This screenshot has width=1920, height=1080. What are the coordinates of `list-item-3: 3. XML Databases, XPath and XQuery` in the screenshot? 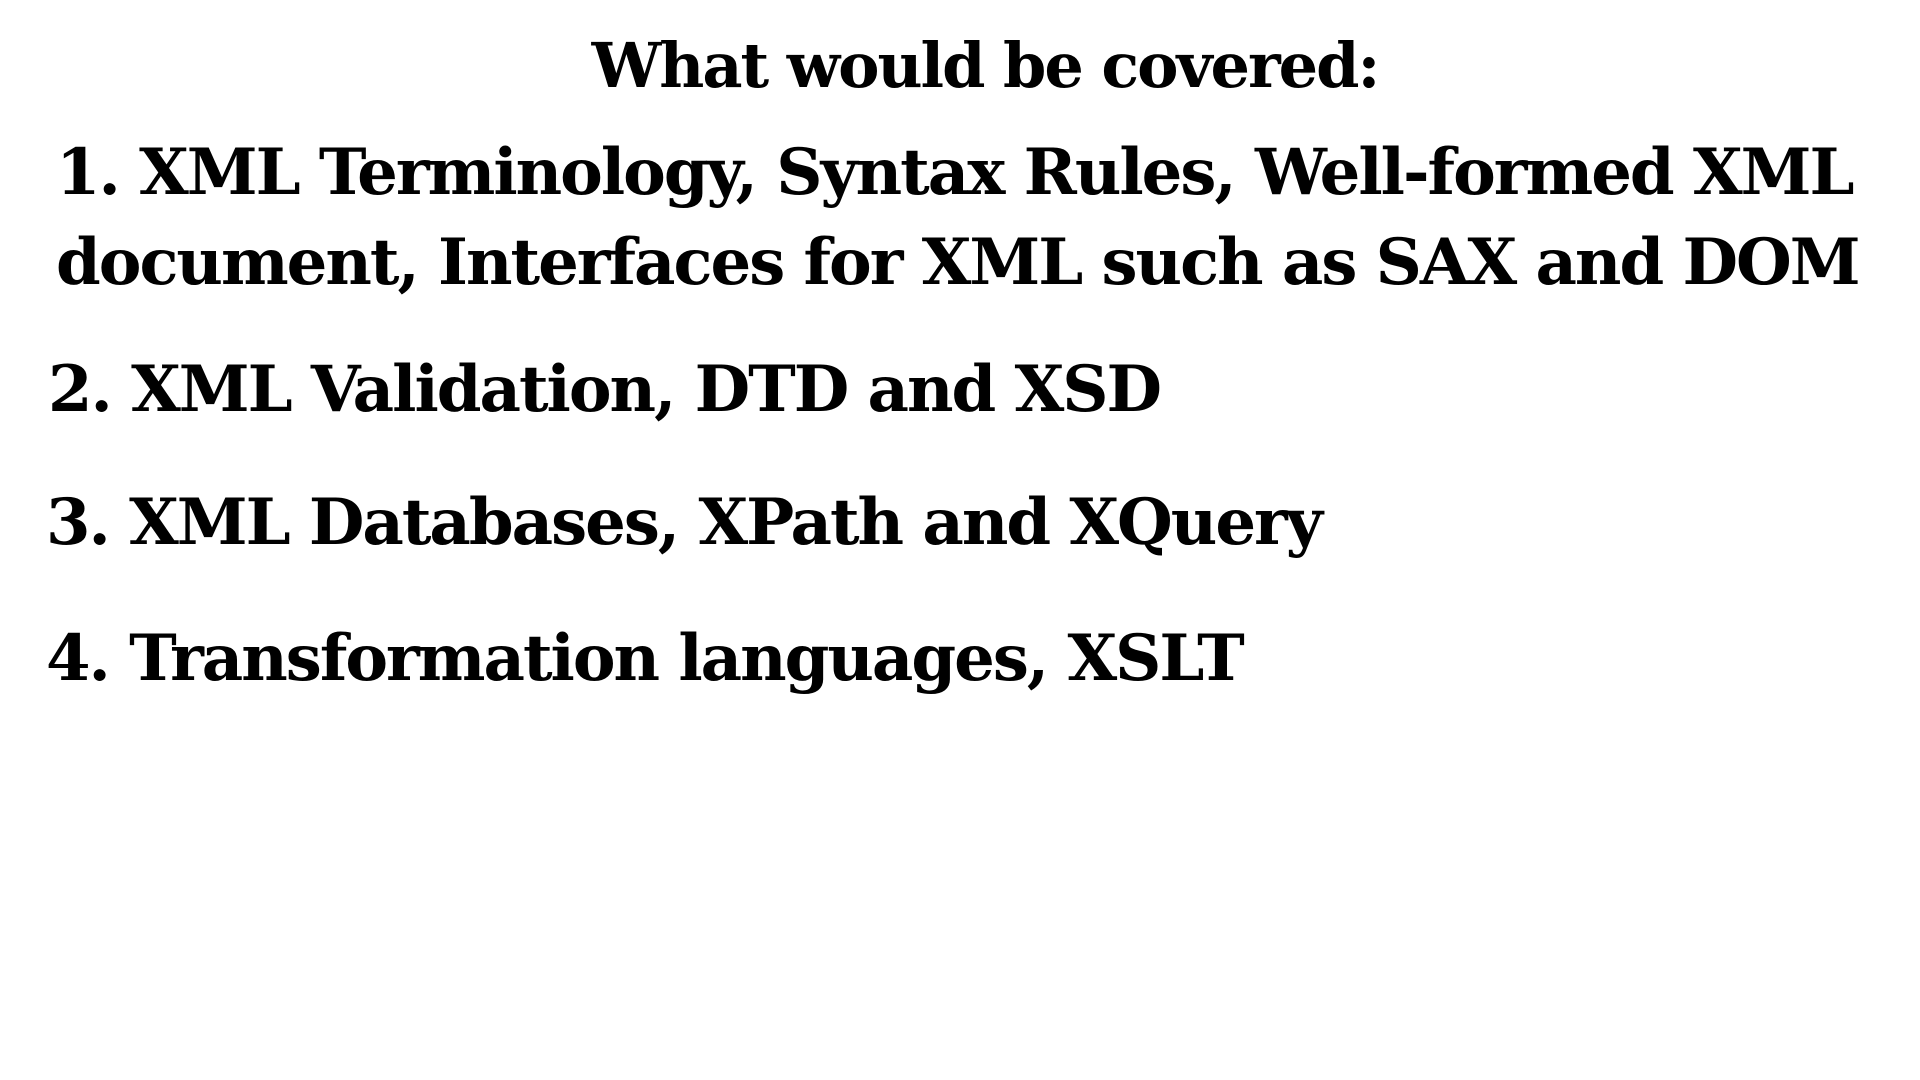 It's located at (684, 522).